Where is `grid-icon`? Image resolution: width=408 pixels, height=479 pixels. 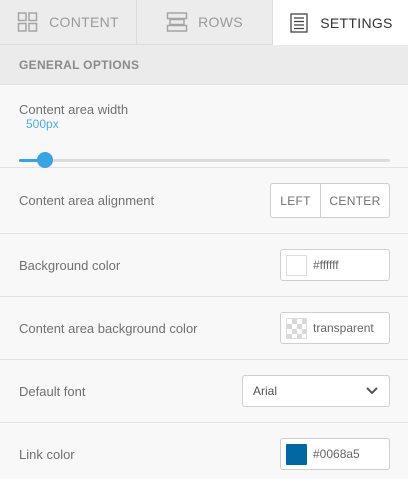
grid-icon is located at coordinates (28, 22).